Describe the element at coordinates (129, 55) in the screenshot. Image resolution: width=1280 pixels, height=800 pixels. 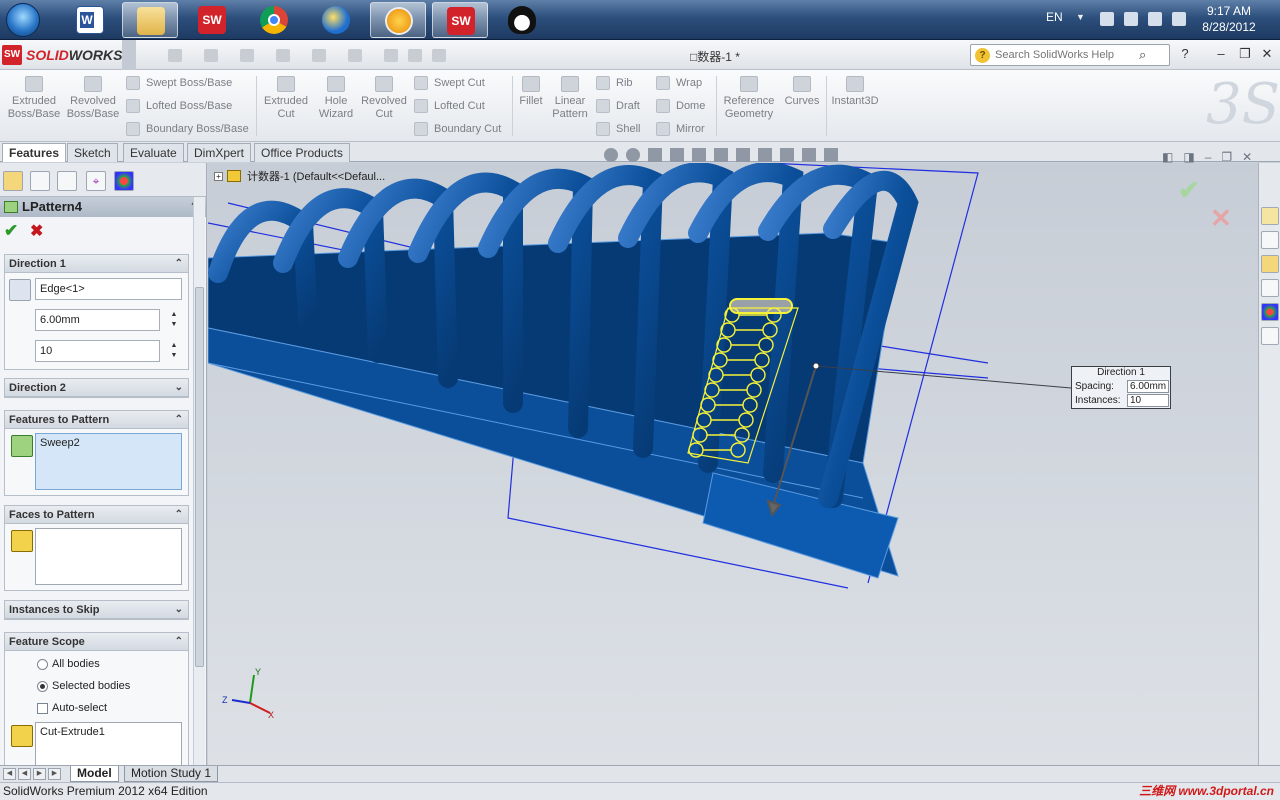
I see `menu-arrow` at that location.